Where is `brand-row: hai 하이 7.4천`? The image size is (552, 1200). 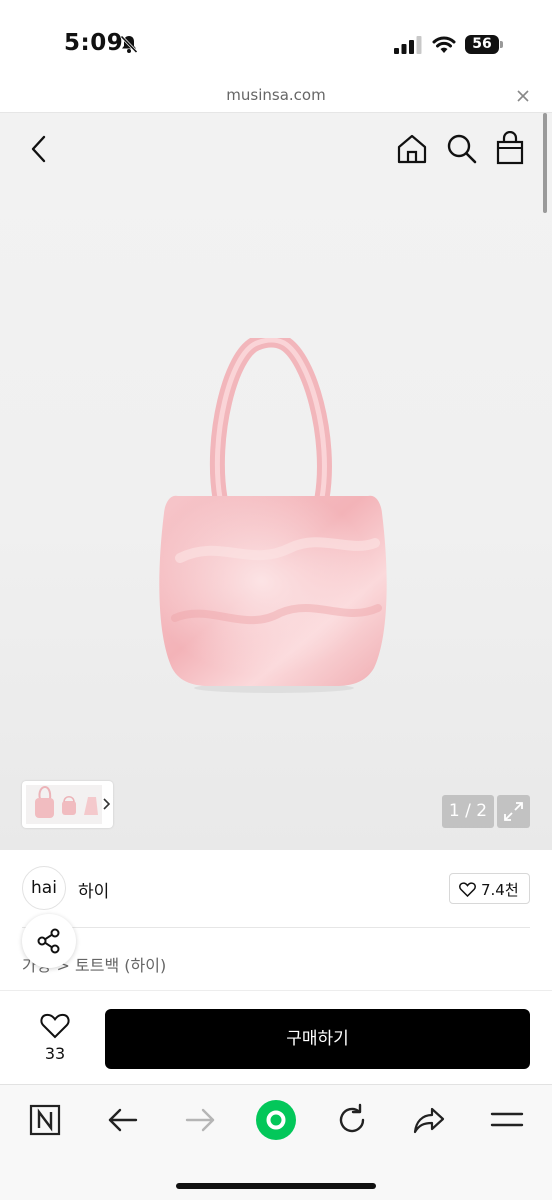
brand-row: hai 하이 7.4천 is located at coordinates (276, 889).